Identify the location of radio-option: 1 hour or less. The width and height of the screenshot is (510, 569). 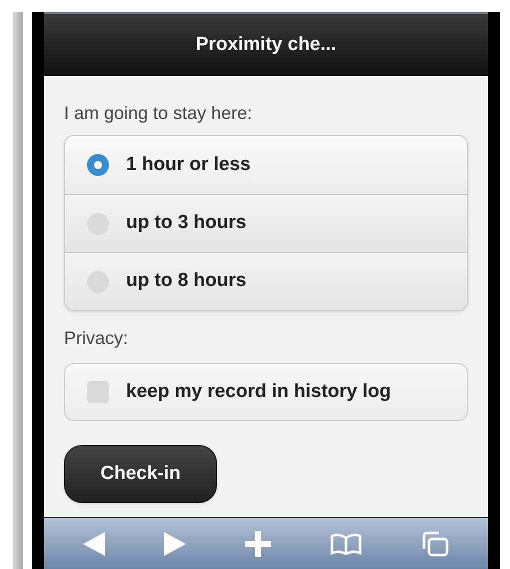
(266, 165).